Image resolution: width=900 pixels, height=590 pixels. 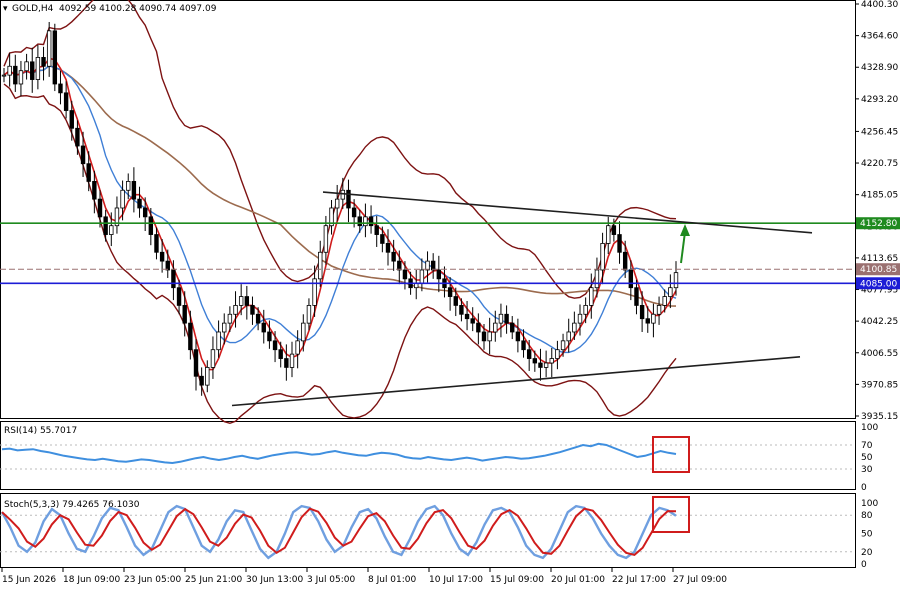 What do you see at coordinates (867, 458) in the screenshot?
I see `rsi-tick-label: 50` at bounding box center [867, 458].